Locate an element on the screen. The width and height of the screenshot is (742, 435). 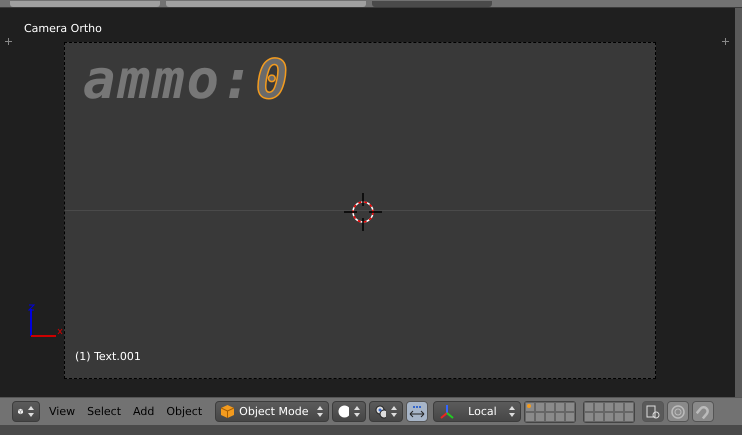
orientation-dropdown: Local is located at coordinates (477, 411).